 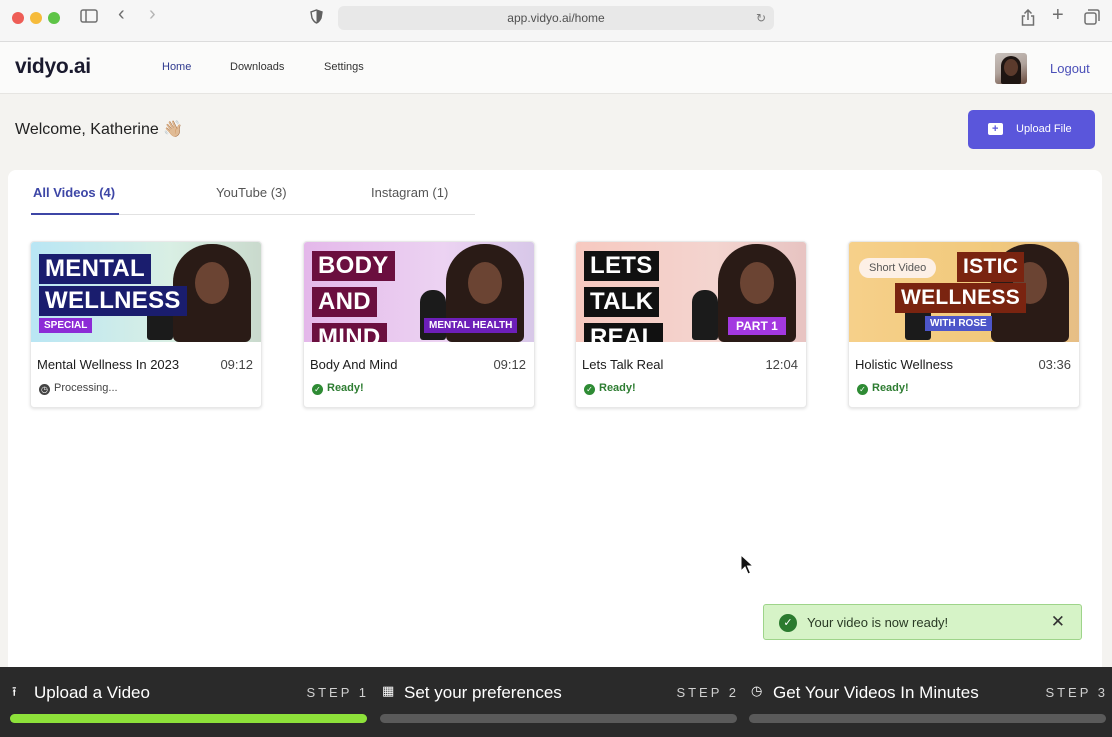 What do you see at coordinates (1092, 19) in the screenshot?
I see `tab-overview-icon` at bounding box center [1092, 19].